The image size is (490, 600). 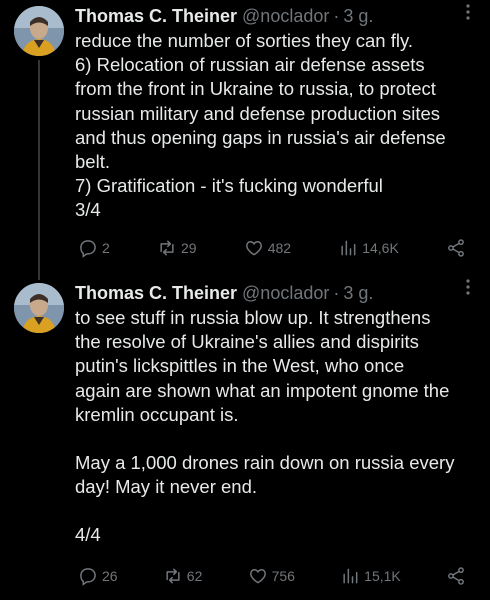 I want to click on retweet-button: 29, so click(x=177, y=248).